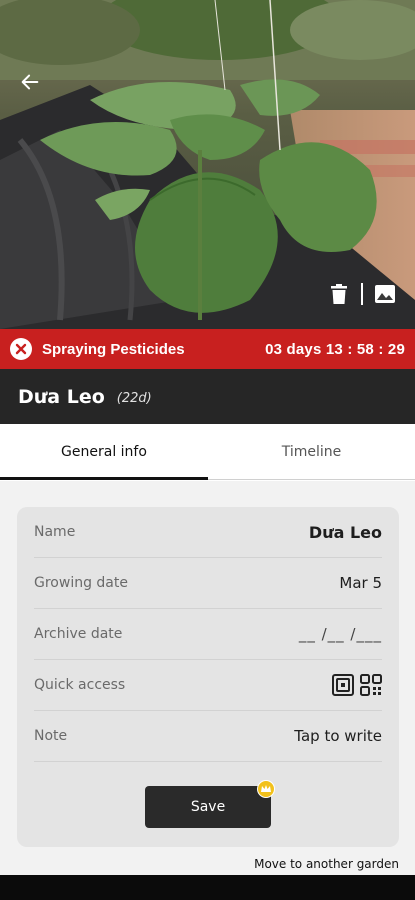 The image size is (415, 900). Describe the element at coordinates (61, 396) in the screenshot. I see `plant-name: Dưa Leo` at that location.